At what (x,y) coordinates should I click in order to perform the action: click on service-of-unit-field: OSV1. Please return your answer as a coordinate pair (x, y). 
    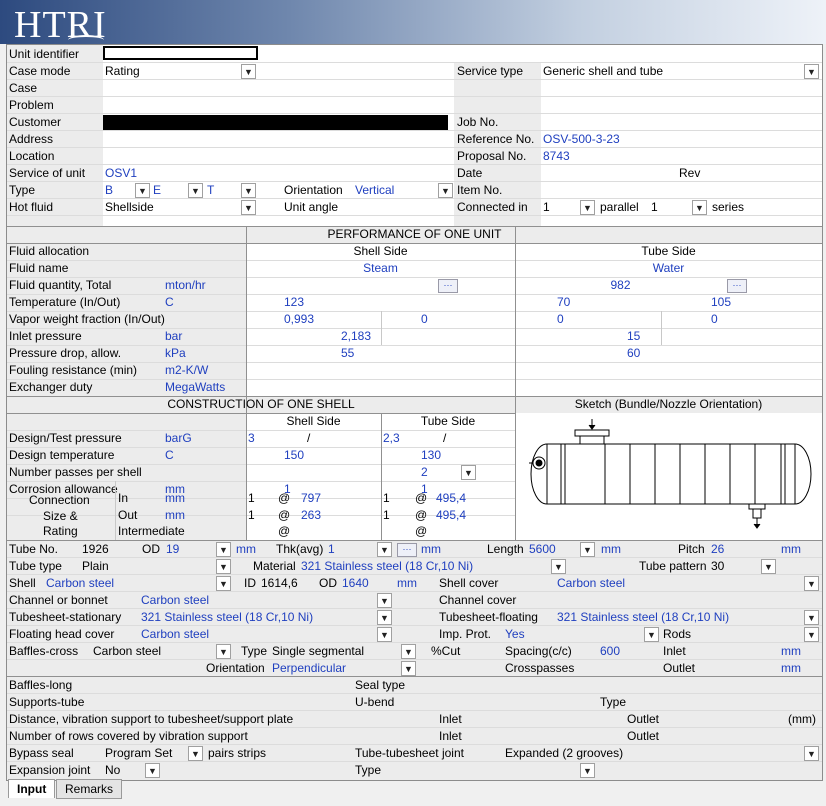
    Looking at the image, I should click on (121, 173).